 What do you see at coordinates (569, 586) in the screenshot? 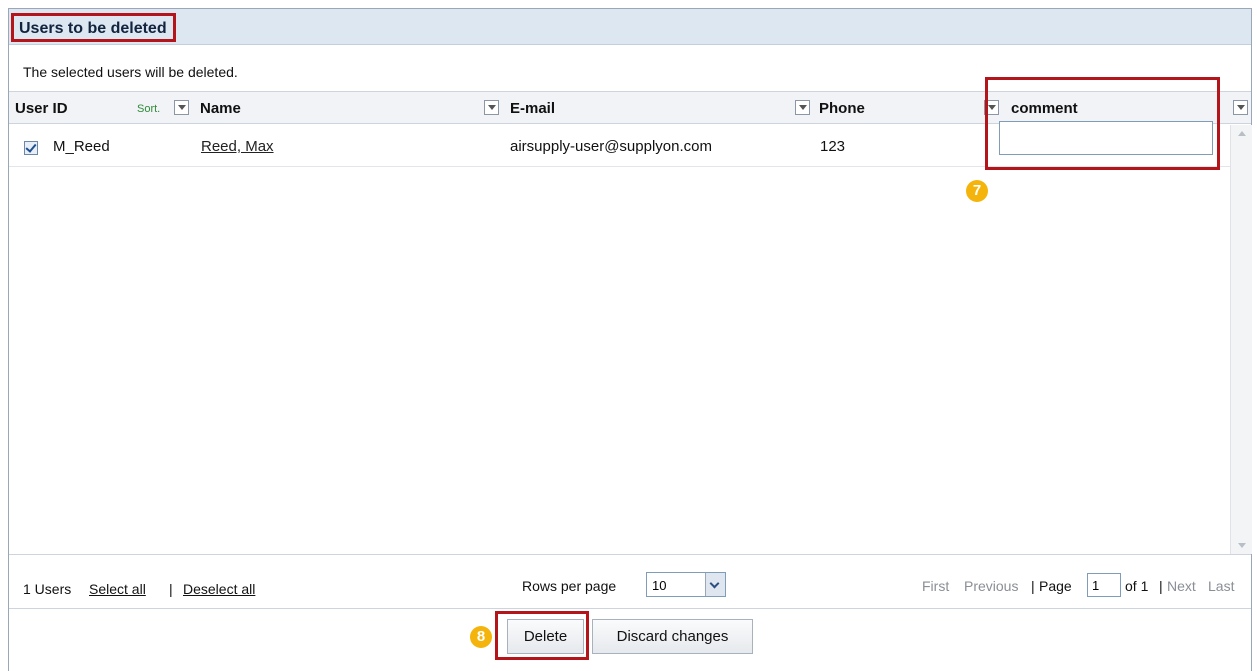
I see `rows-per-page-label: Rows per page` at bounding box center [569, 586].